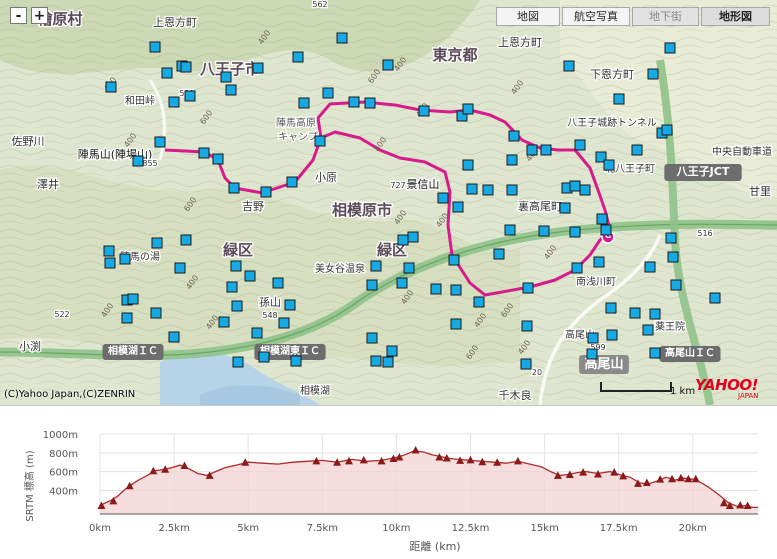 This screenshot has height=559, width=777. Describe the element at coordinates (596, 16) in the screenshot. I see `map-type-aerial-button: 航空写真` at that location.